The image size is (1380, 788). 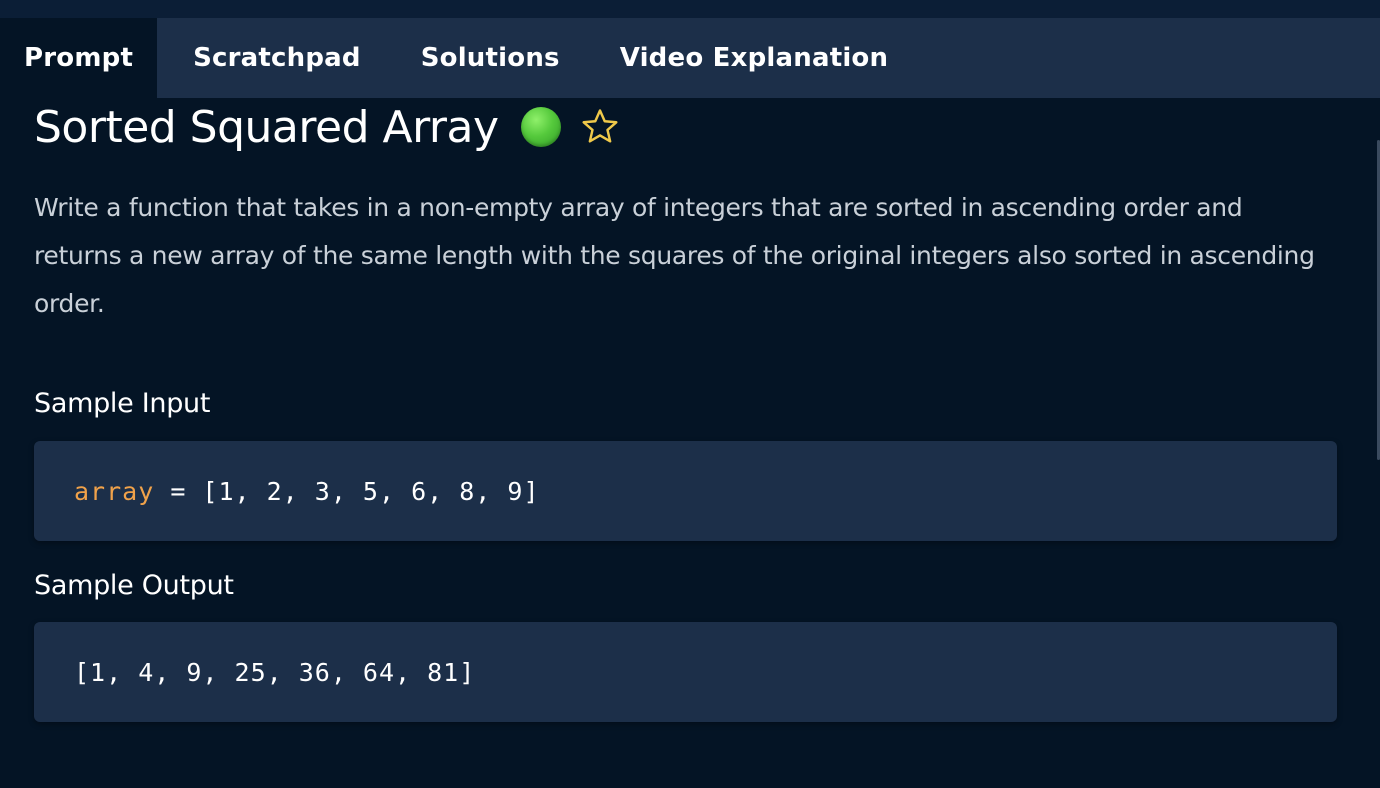 I want to click on star-outline-icon, so click(x=600, y=127).